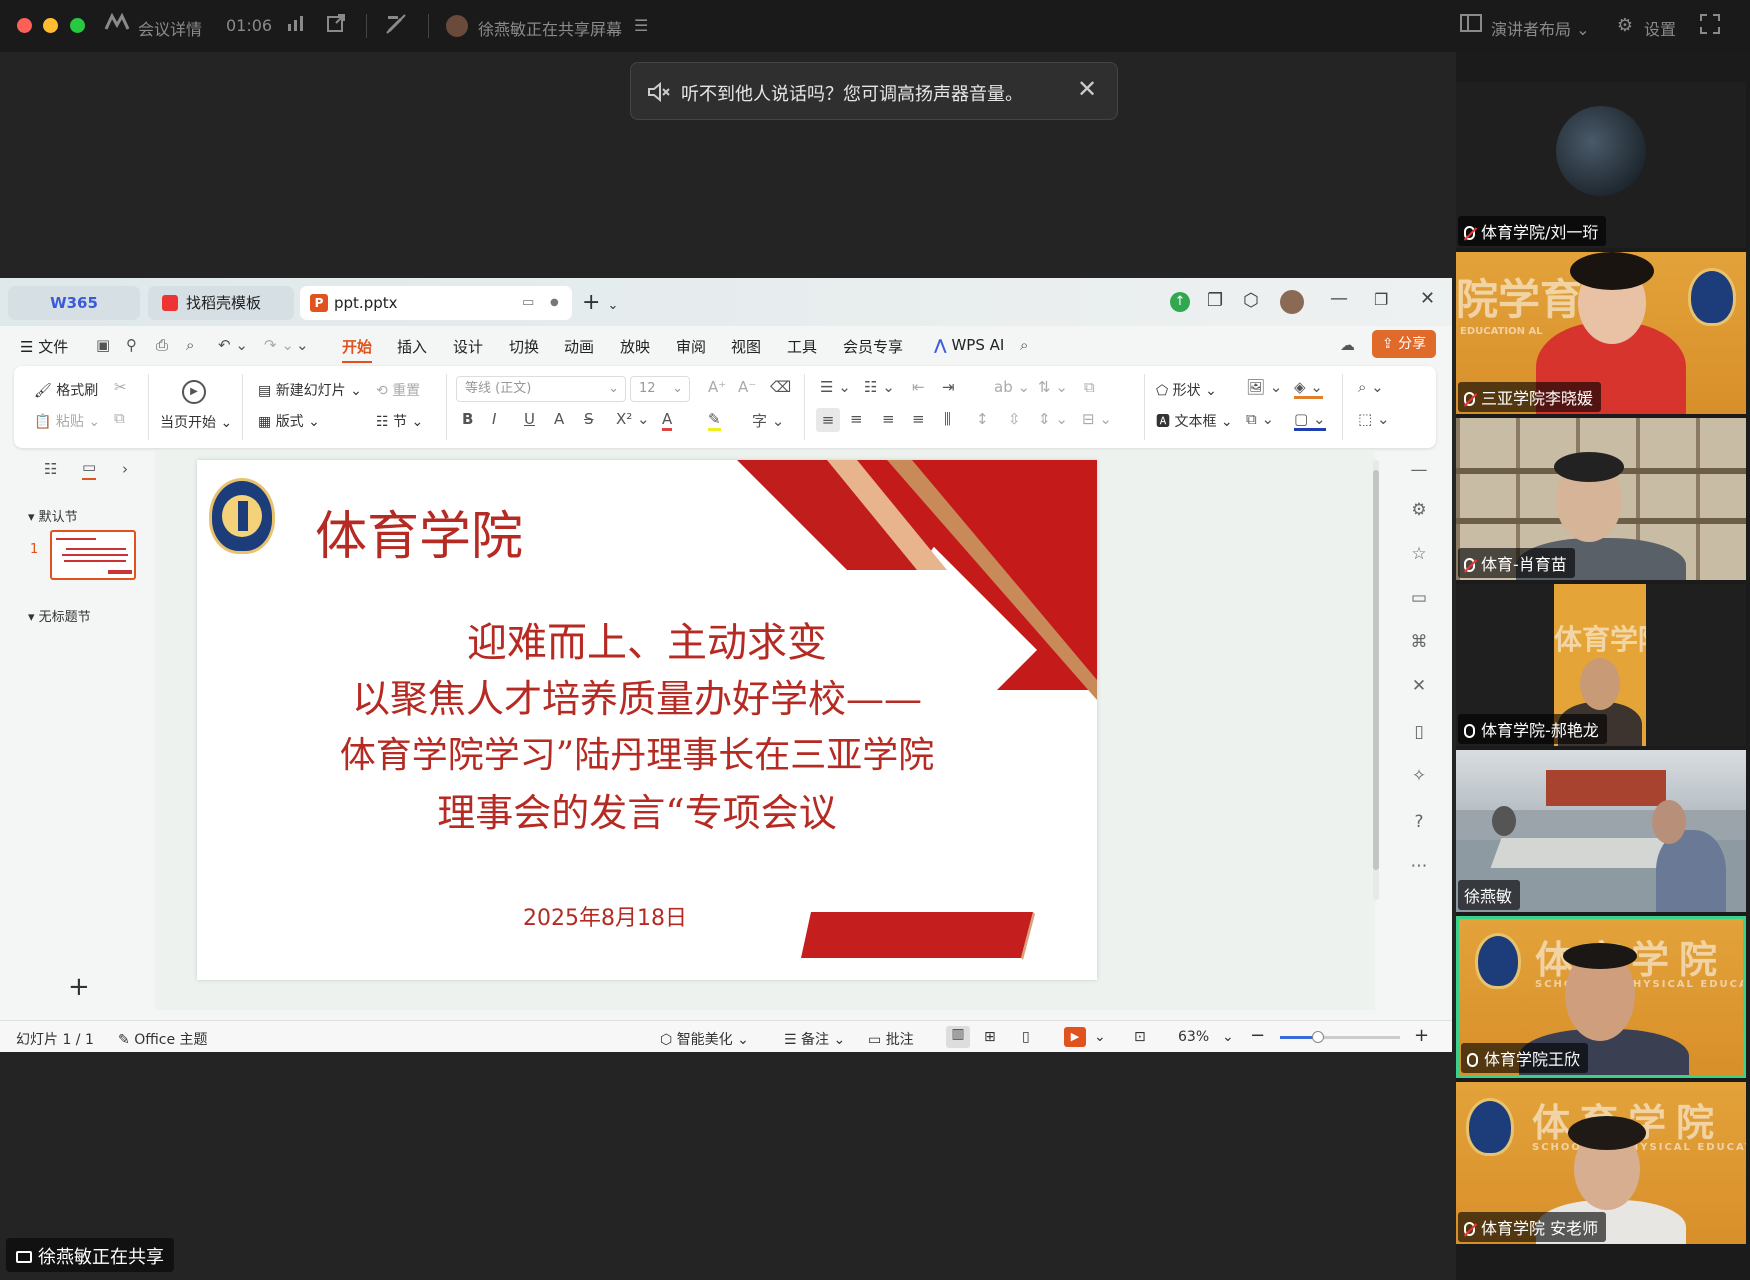  Describe the element at coordinates (163, 1039) in the screenshot. I see `theme-label: ✎ Office 主题` at that location.